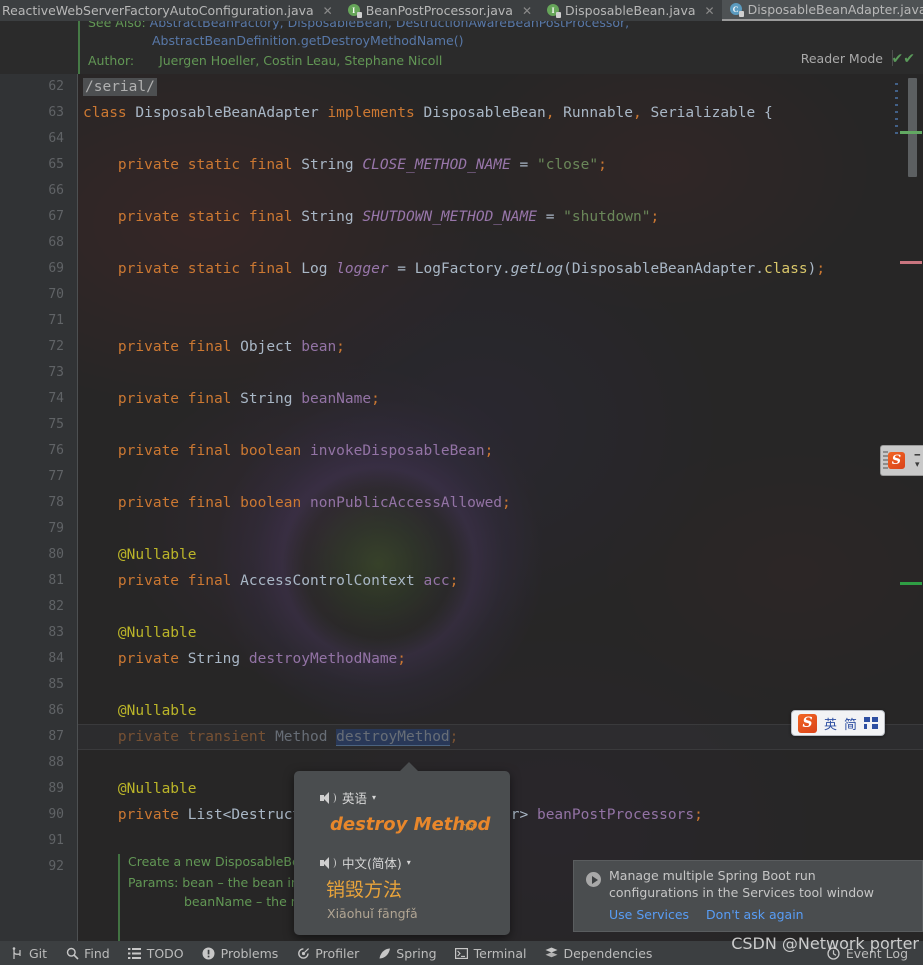 The width and height of the screenshot is (923, 965). What do you see at coordinates (332, 581) in the screenshot?
I see `code-token: AccessControlContext` at bounding box center [332, 581].